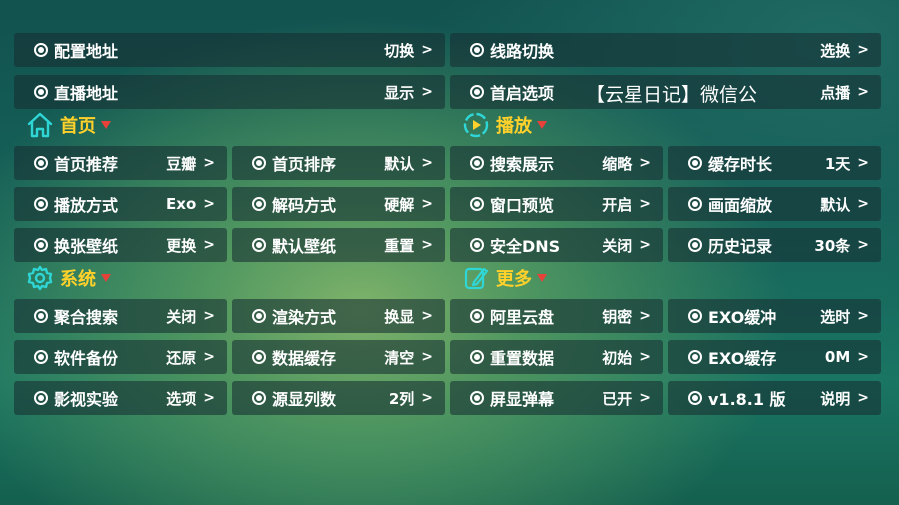 This screenshot has width=899, height=505. I want to click on section-home-header: 首页, so click(68, 125).